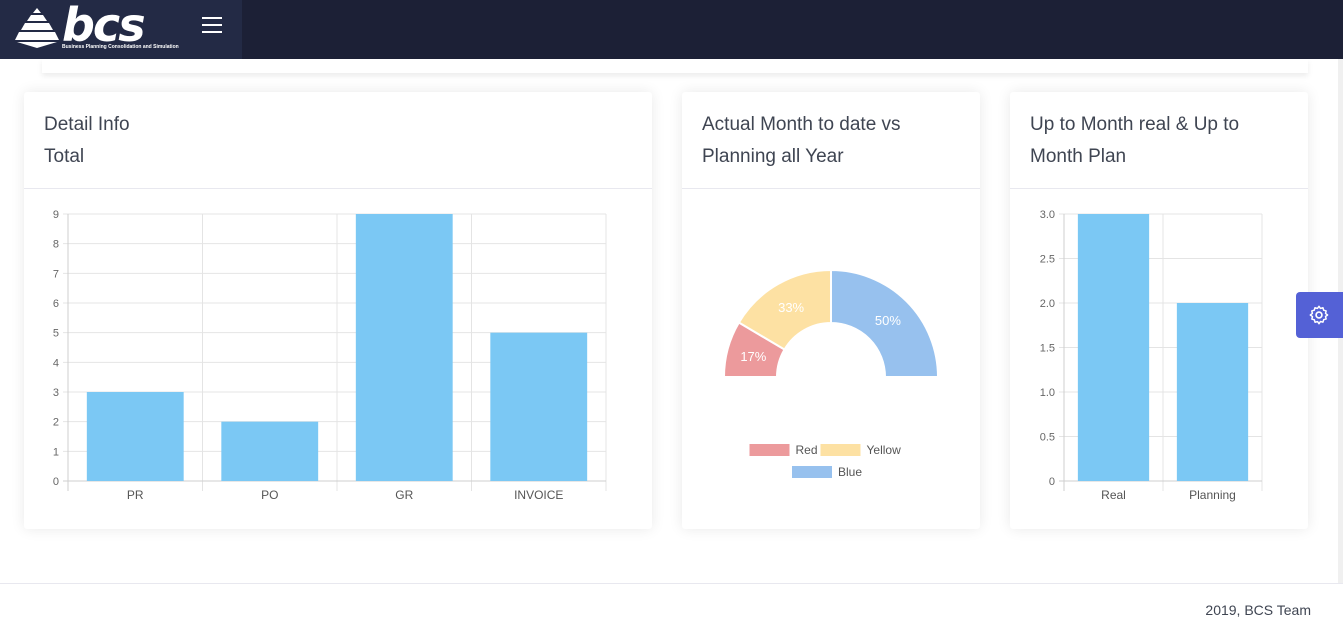  I want to click on y-tick-label: 3.0, so click(1047, 215).